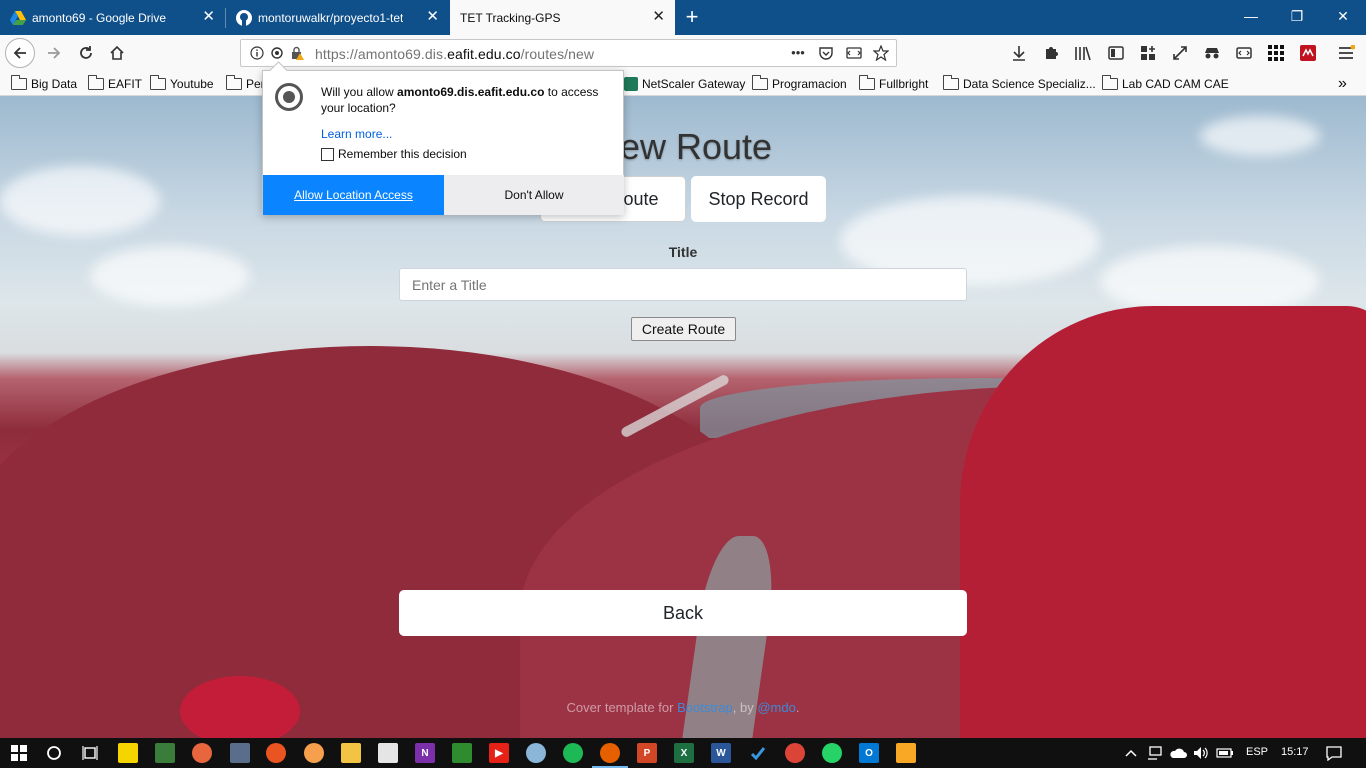 The width and height of the screenshot is (1366, 768). Describe the element at coordinates (1257, 752) in the screenshot. I see `language-indicator: ESP` at that location.